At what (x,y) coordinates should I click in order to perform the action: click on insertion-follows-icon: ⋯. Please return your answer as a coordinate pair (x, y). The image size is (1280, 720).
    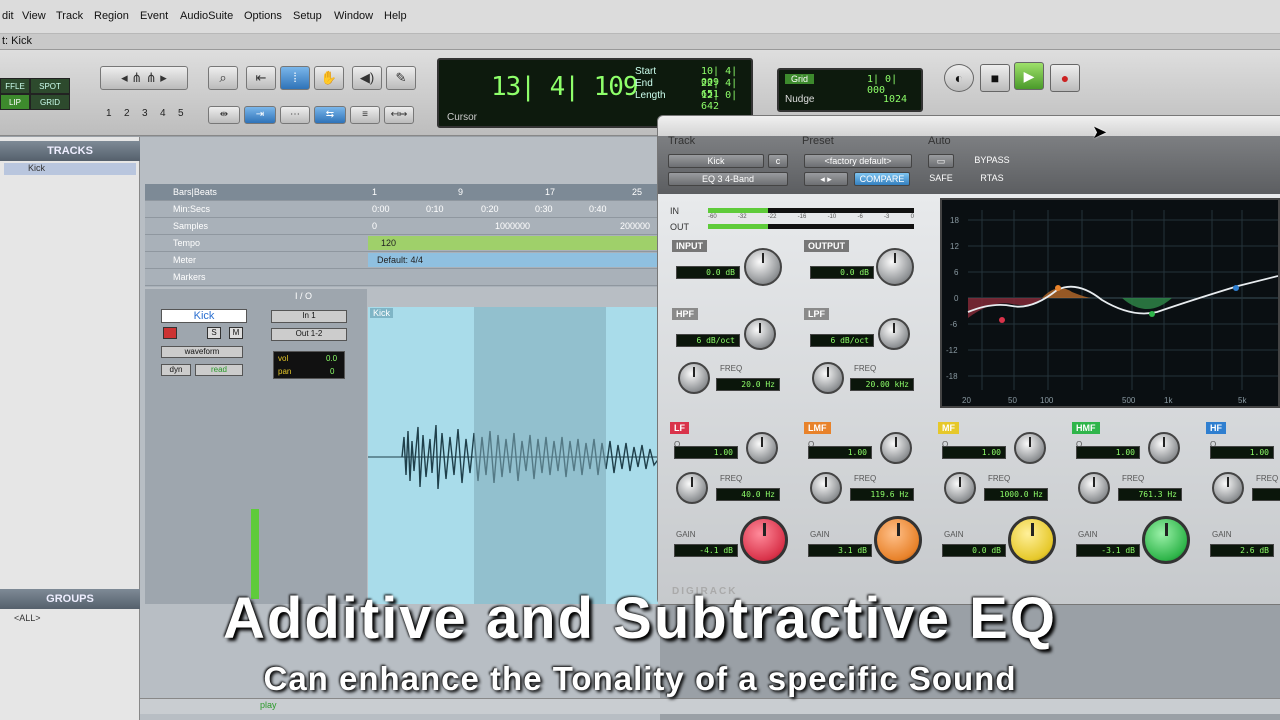
    Looking at the image, I should click on (295, 115).